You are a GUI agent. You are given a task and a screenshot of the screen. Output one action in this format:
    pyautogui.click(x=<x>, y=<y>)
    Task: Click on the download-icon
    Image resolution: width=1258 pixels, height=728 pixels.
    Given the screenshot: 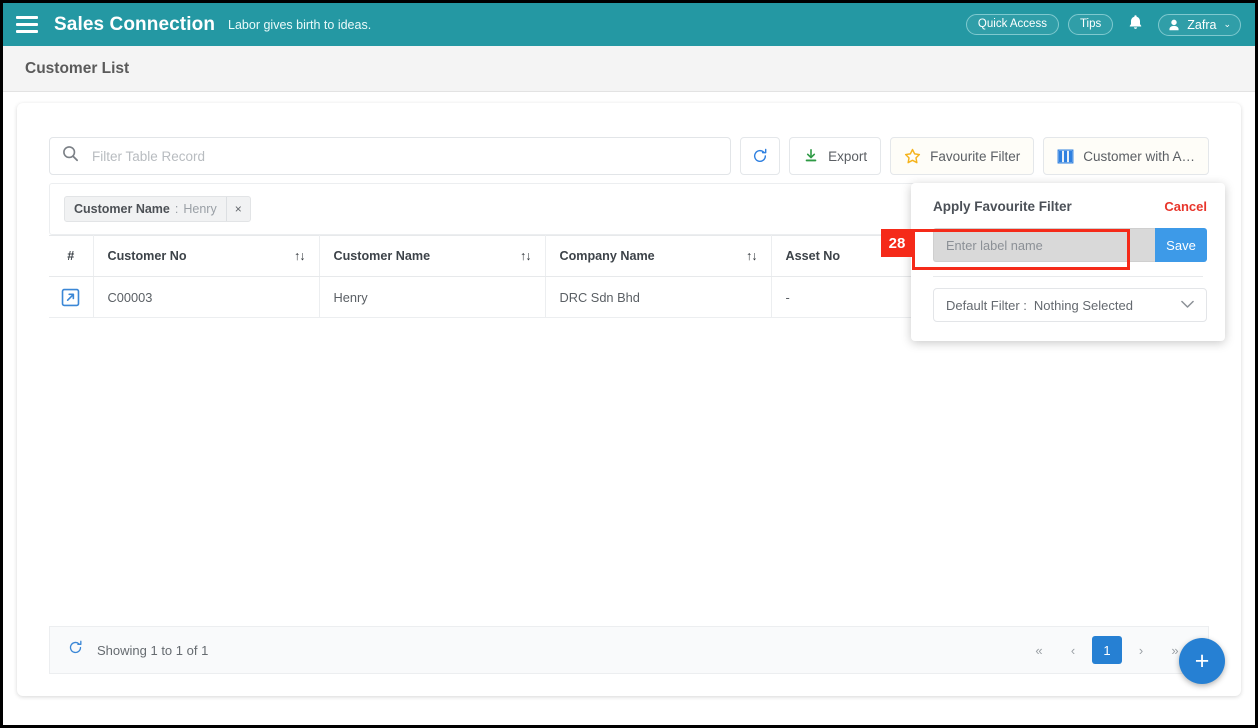 What is the action you would take?
    pyautogui.click(x=811, y=155)
    